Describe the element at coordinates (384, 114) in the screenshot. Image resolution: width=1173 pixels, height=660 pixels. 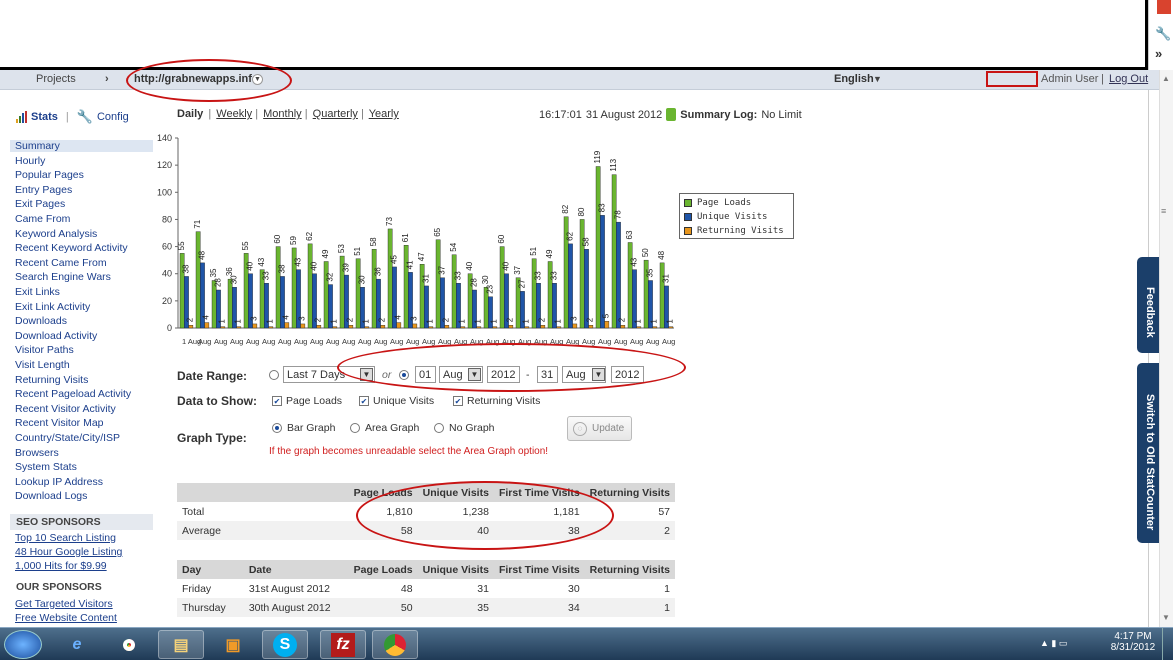
I see `period-yearly: Yearly` at that location.